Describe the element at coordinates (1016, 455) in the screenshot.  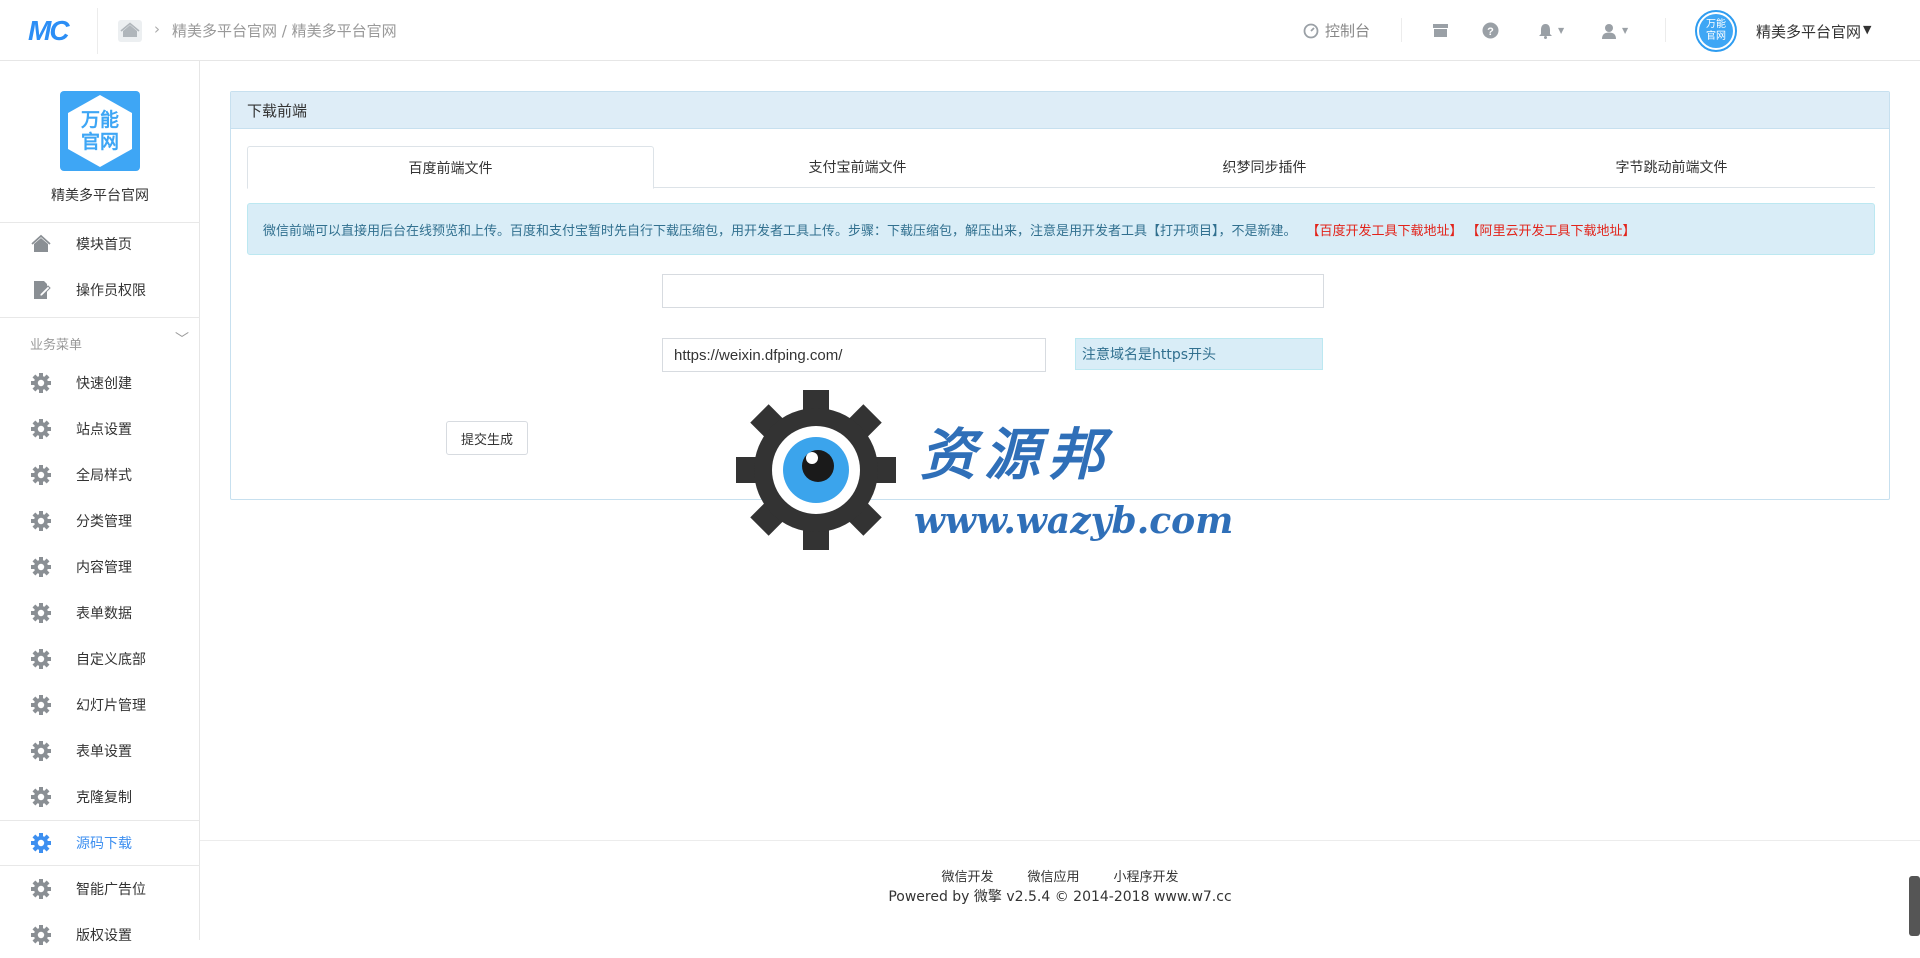
I see `watermark-title: 资源邦` at that location.